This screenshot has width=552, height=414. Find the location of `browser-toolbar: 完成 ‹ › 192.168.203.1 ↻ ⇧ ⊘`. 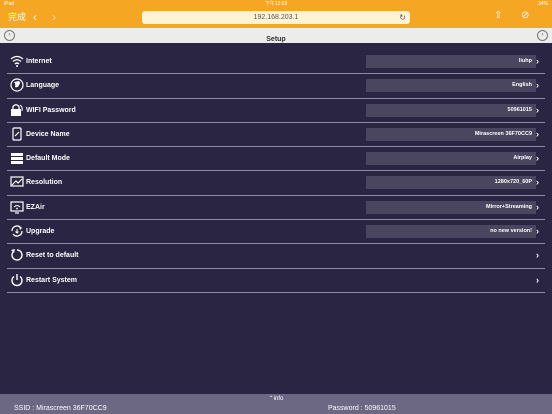

browser-toolbar: 完成 ‹ › 192.168.203.1 ↻ ⇧ ⊘ is located at coordinates (276, 18).